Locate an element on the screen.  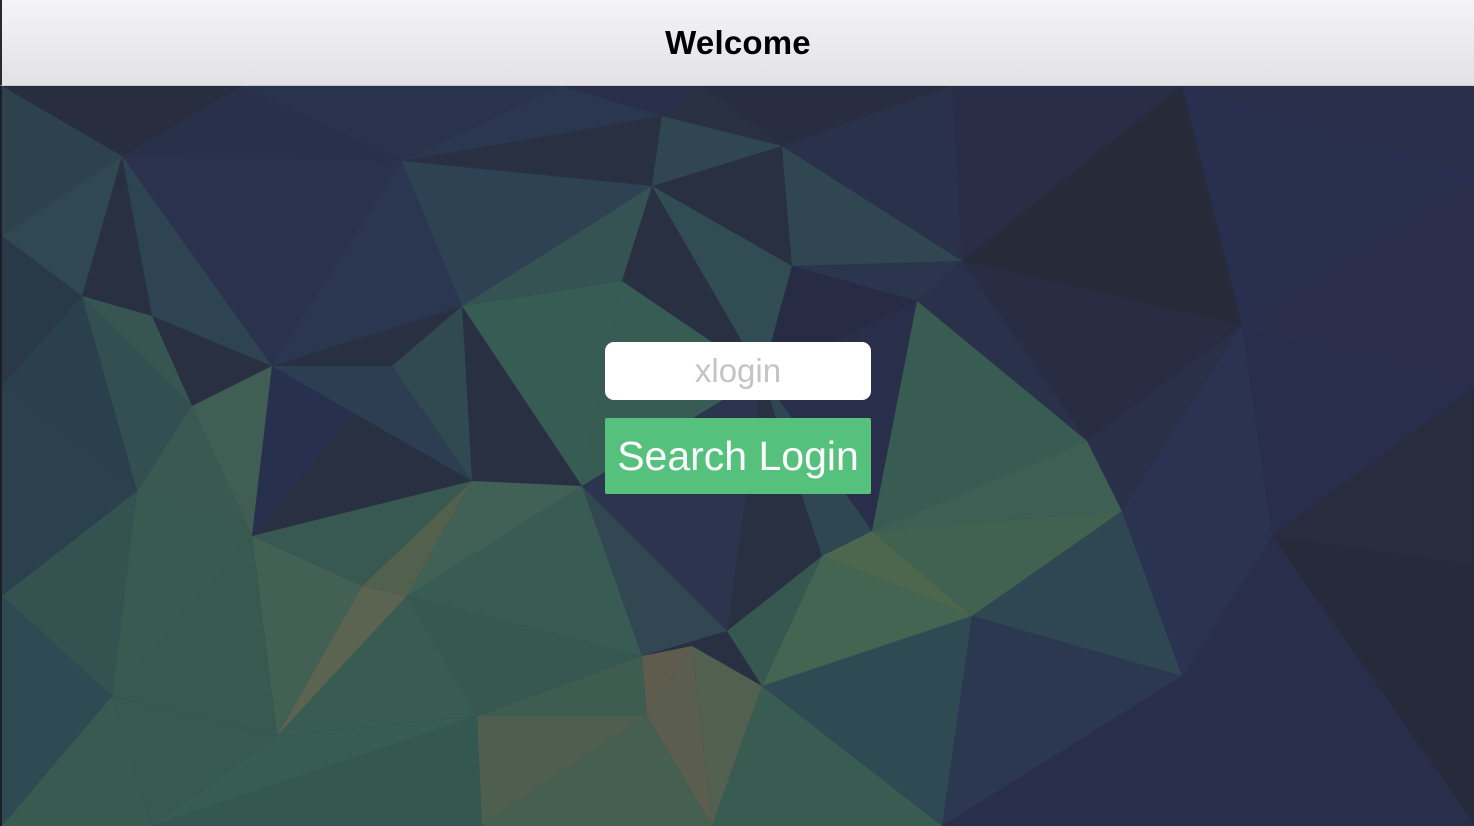
navigation-bar: Welcome is located at coordinates (737, 43).